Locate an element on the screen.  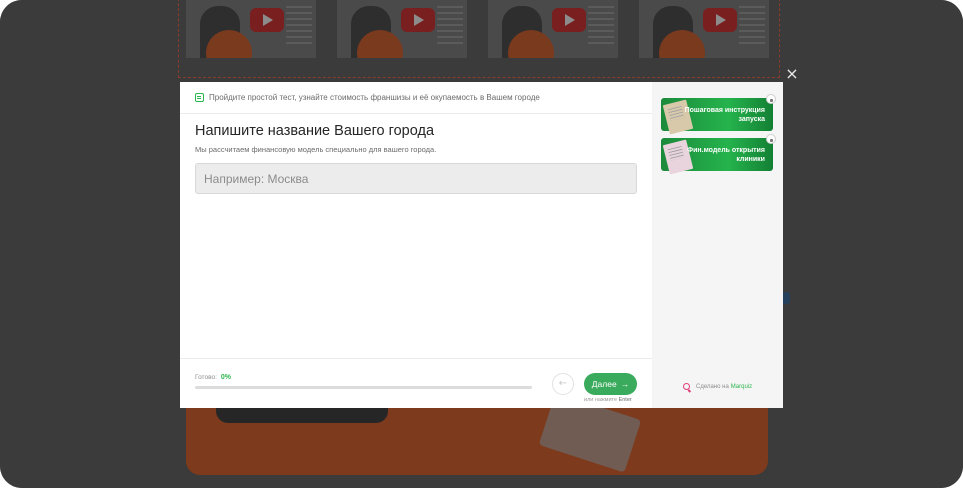
enter-hint-key: Enter is located at coordinates (625, 400).